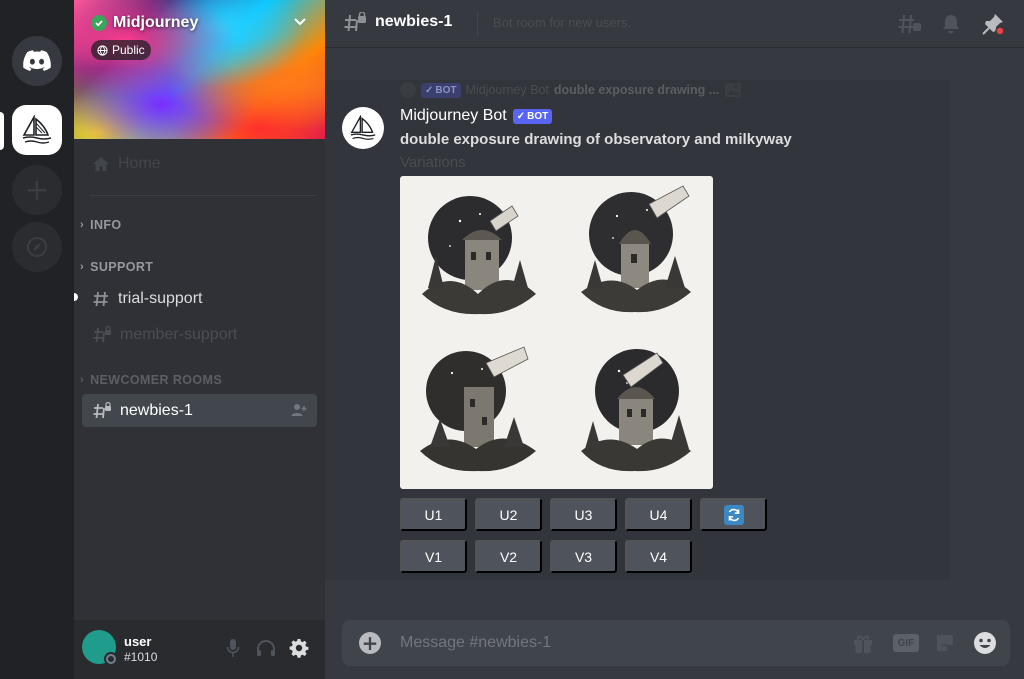 The height and width of the screenshot is (679, 1024). I want to click on category-support: › SUPPORT, so click(116, 267).